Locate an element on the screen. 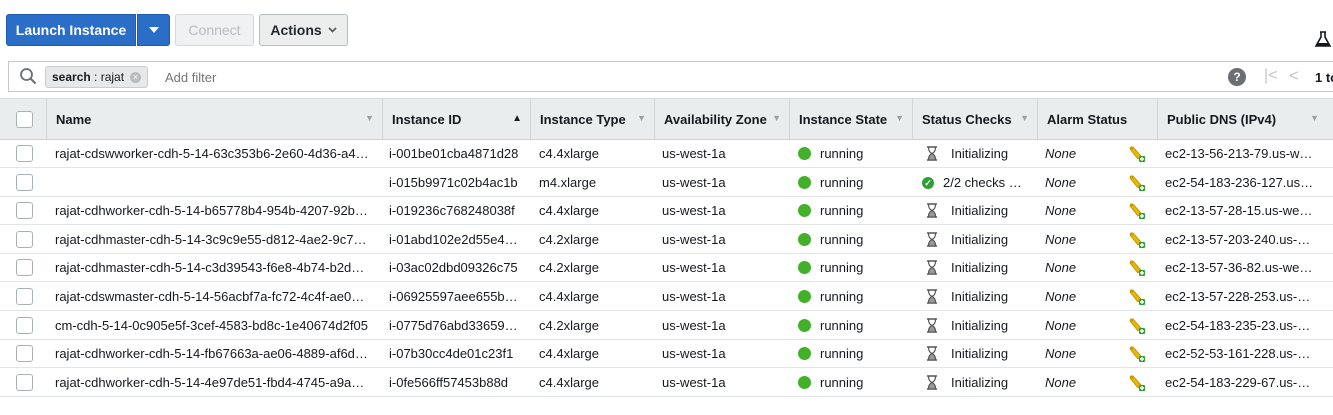  toolbar: Launch Instance Connect Actions is located at coordinates (666, 28).